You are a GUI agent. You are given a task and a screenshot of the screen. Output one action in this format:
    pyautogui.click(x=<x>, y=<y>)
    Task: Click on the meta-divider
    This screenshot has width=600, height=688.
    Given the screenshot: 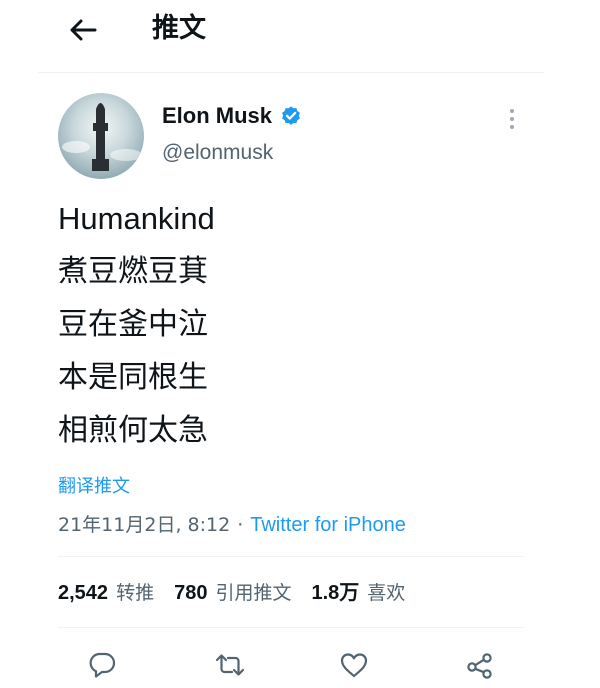 What is the action you would take?
    pyautogui.click(x=291, y=556)
    